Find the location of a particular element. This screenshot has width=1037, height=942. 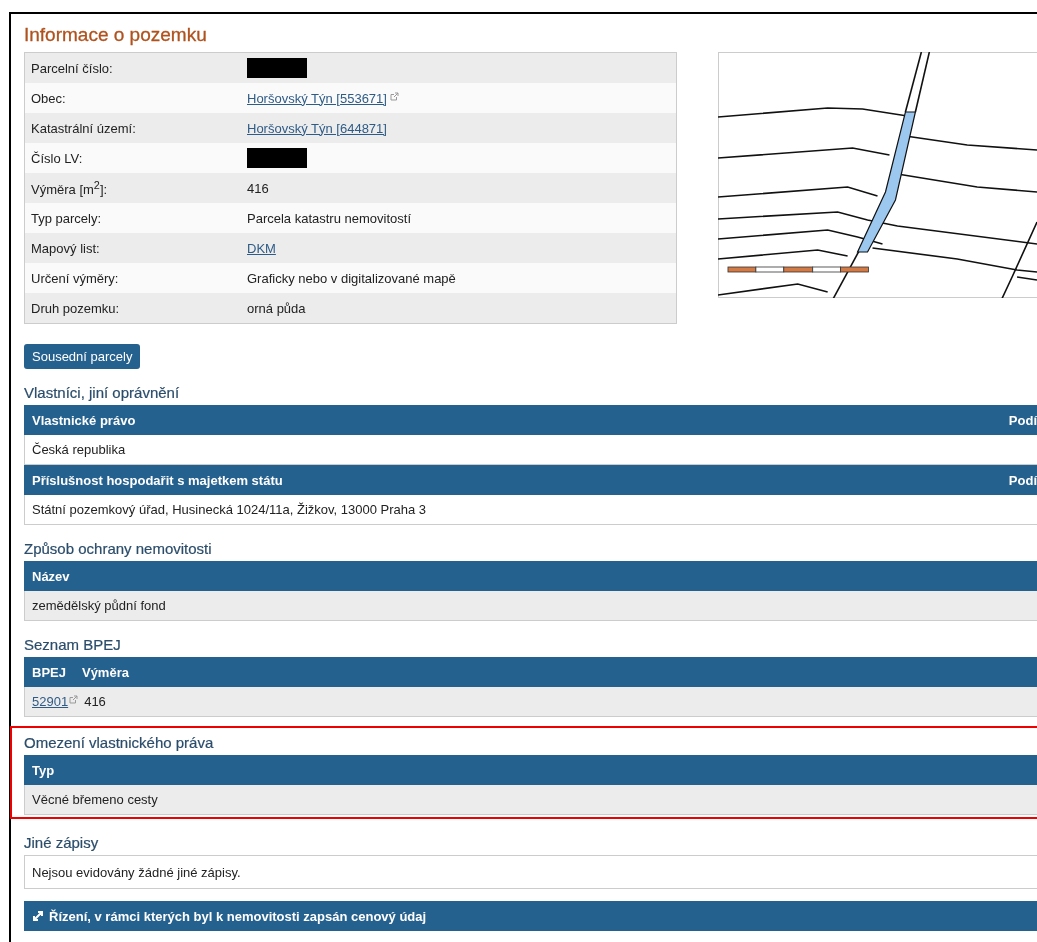

expand-arrow-icon is located at coordinates (38, 916).